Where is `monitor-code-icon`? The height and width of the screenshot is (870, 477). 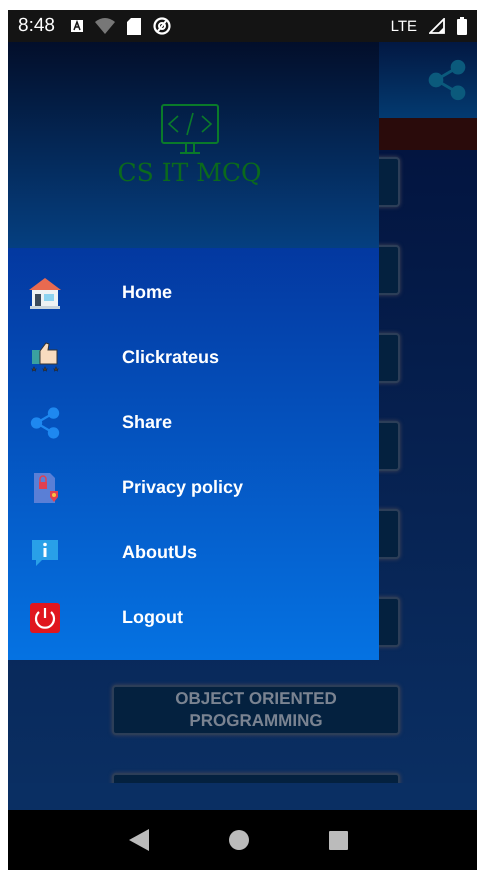
monitor-code-icon is located at coordinates (190, 130).